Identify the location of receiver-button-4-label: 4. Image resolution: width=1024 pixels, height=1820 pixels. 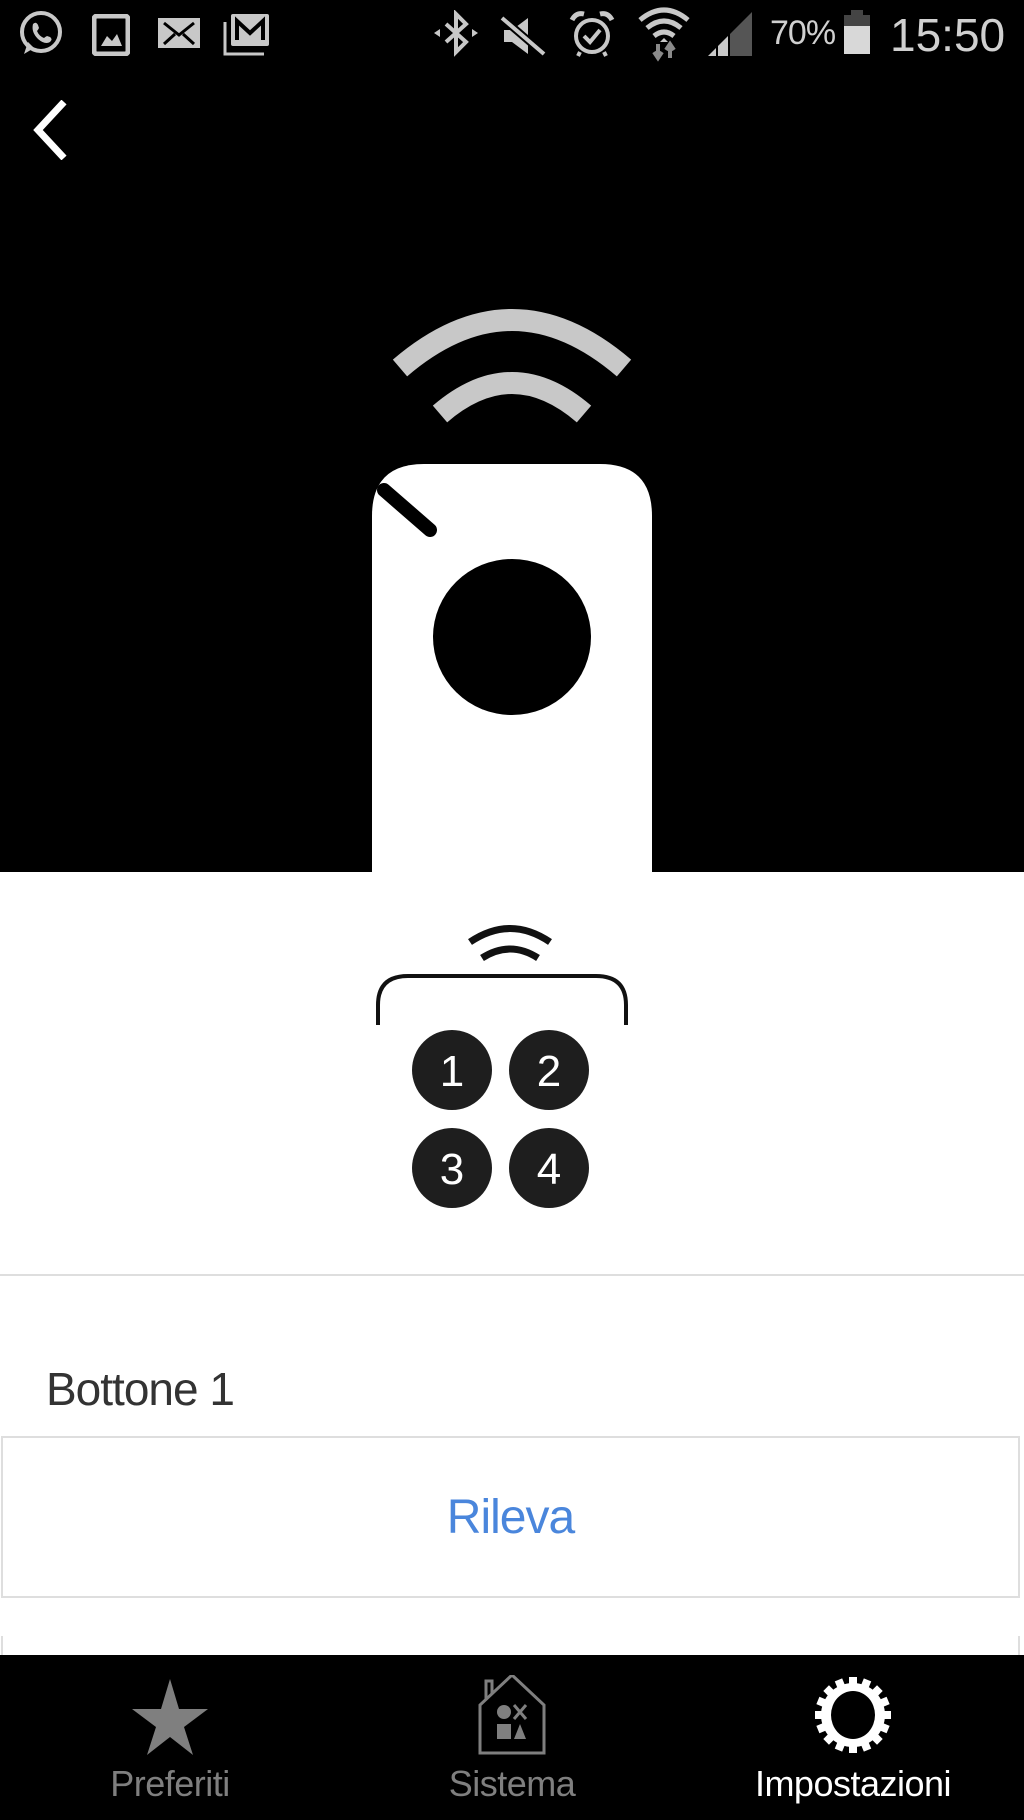
(549, 1169).